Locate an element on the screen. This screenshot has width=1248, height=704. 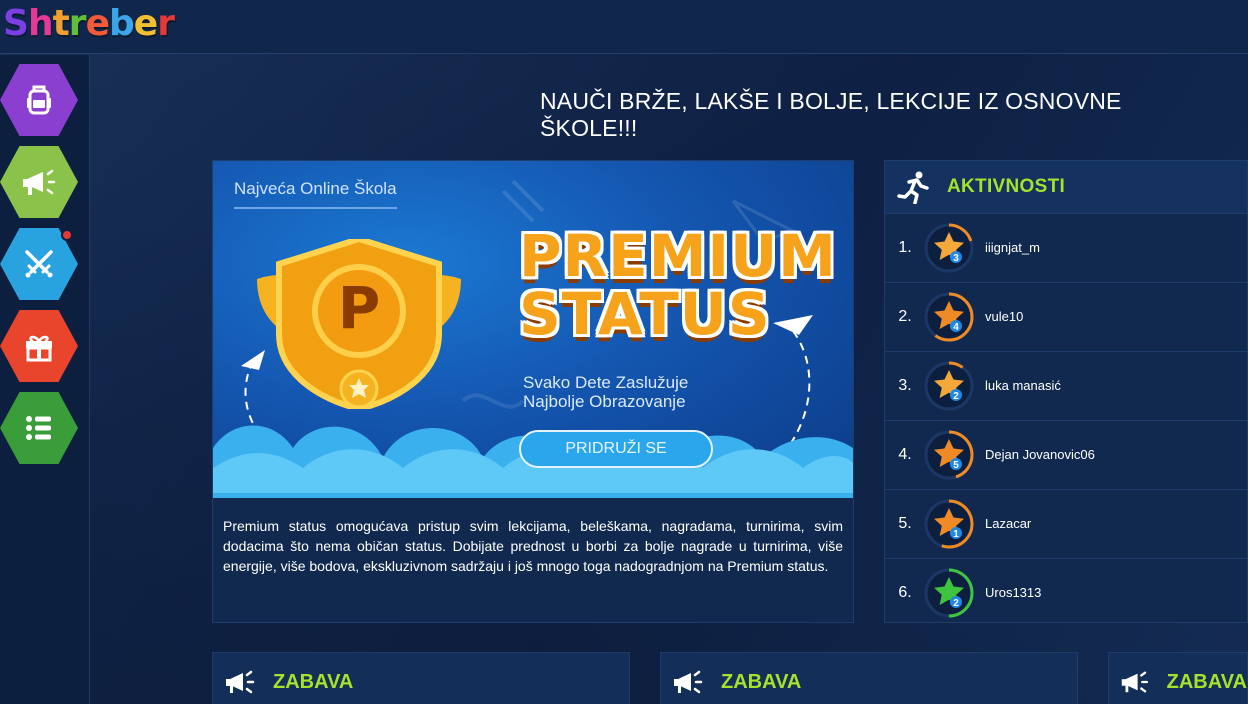
activity-header: AKTIVNOSTI is located at coordinates (1066, 187).